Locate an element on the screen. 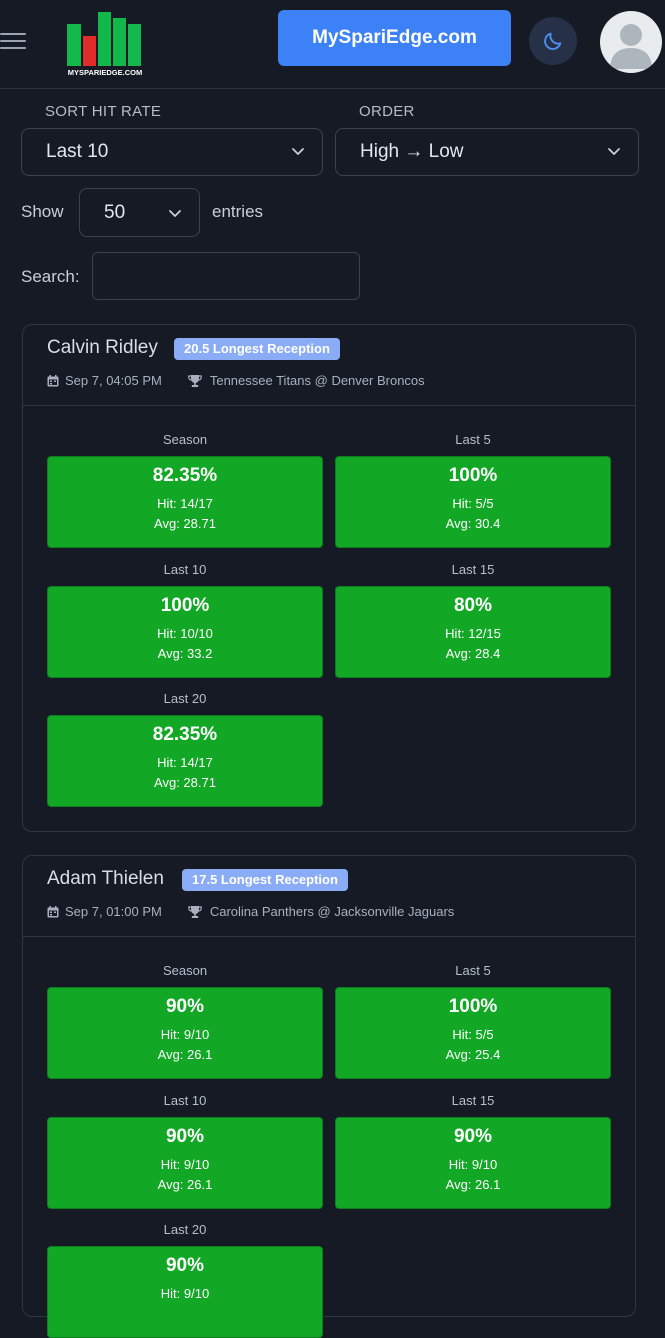  average-value: Avg: 25.4 is located at coordinates (473, 1054).